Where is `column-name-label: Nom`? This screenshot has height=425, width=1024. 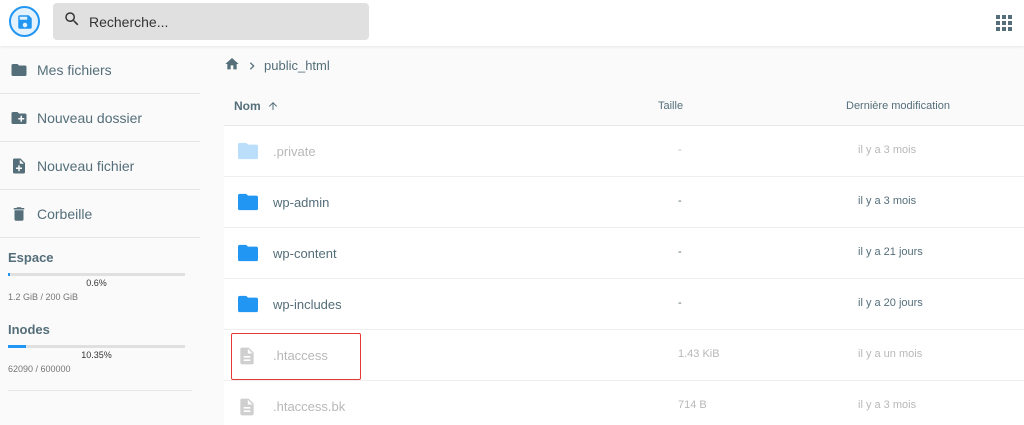 column-name-label: Nom is located at coordinates (247, 105).